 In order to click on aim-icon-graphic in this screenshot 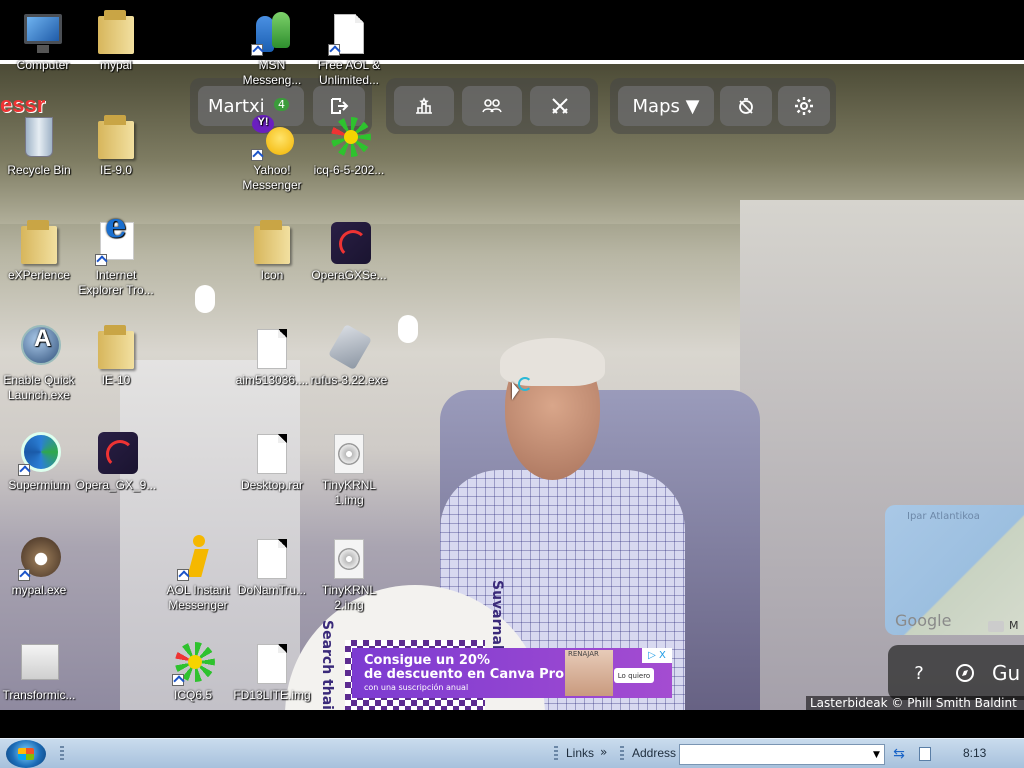, I will do `click(199, 557)`.